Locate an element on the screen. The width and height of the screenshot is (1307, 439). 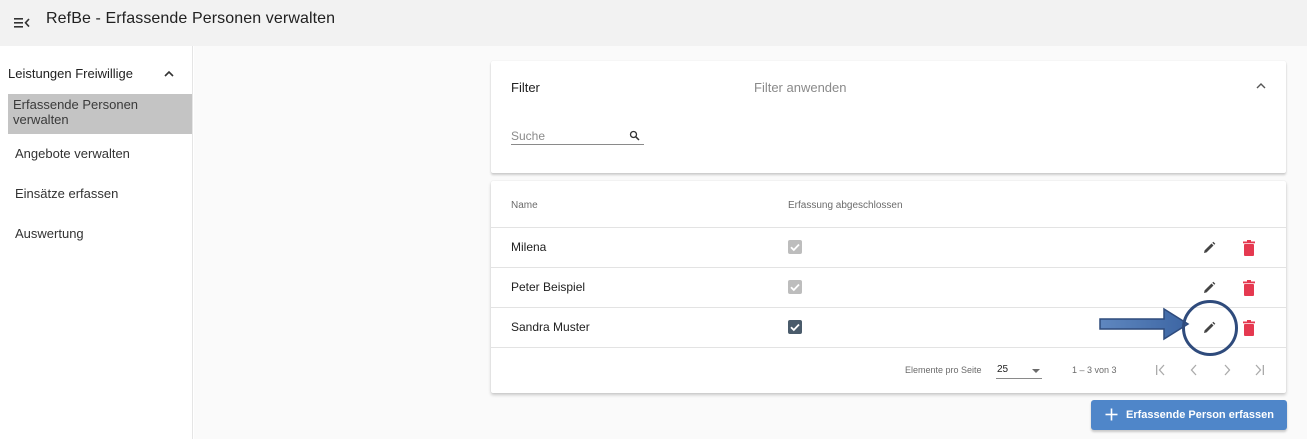
search-field is located at coordinates (577, 136).